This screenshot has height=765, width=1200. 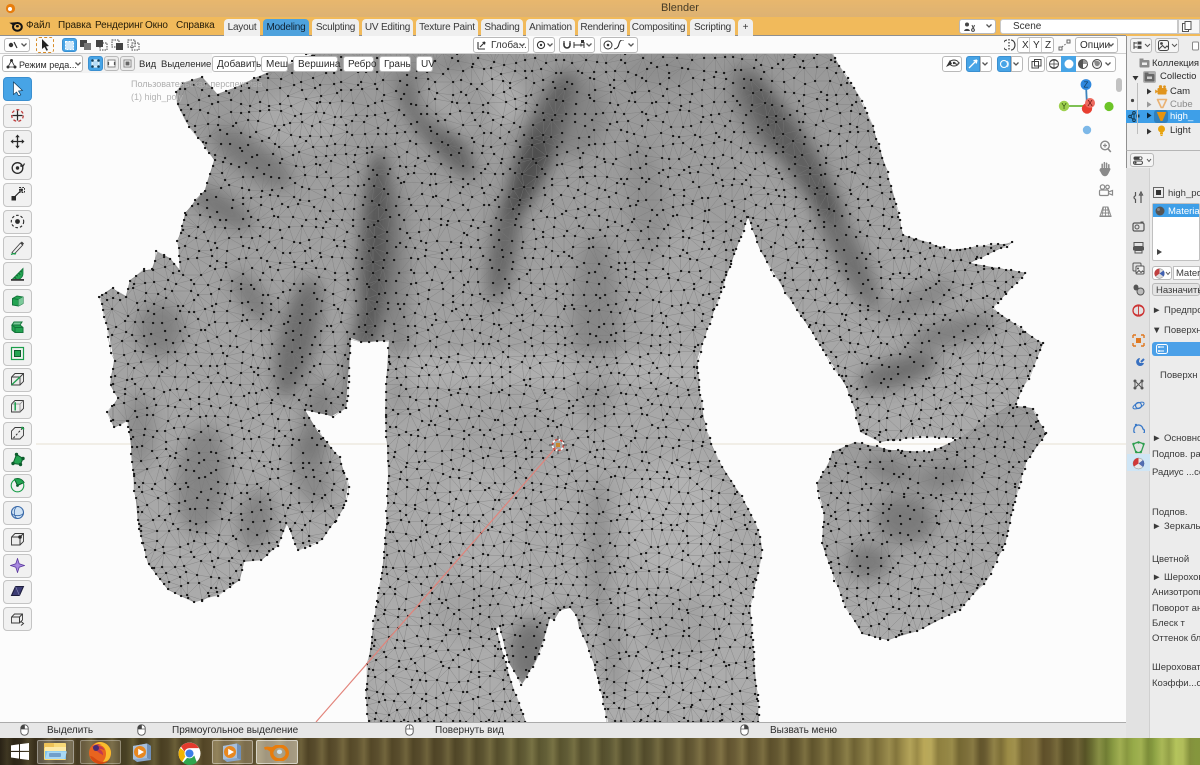 I want to click on svg-text: X, so click(x=1090, y=103).